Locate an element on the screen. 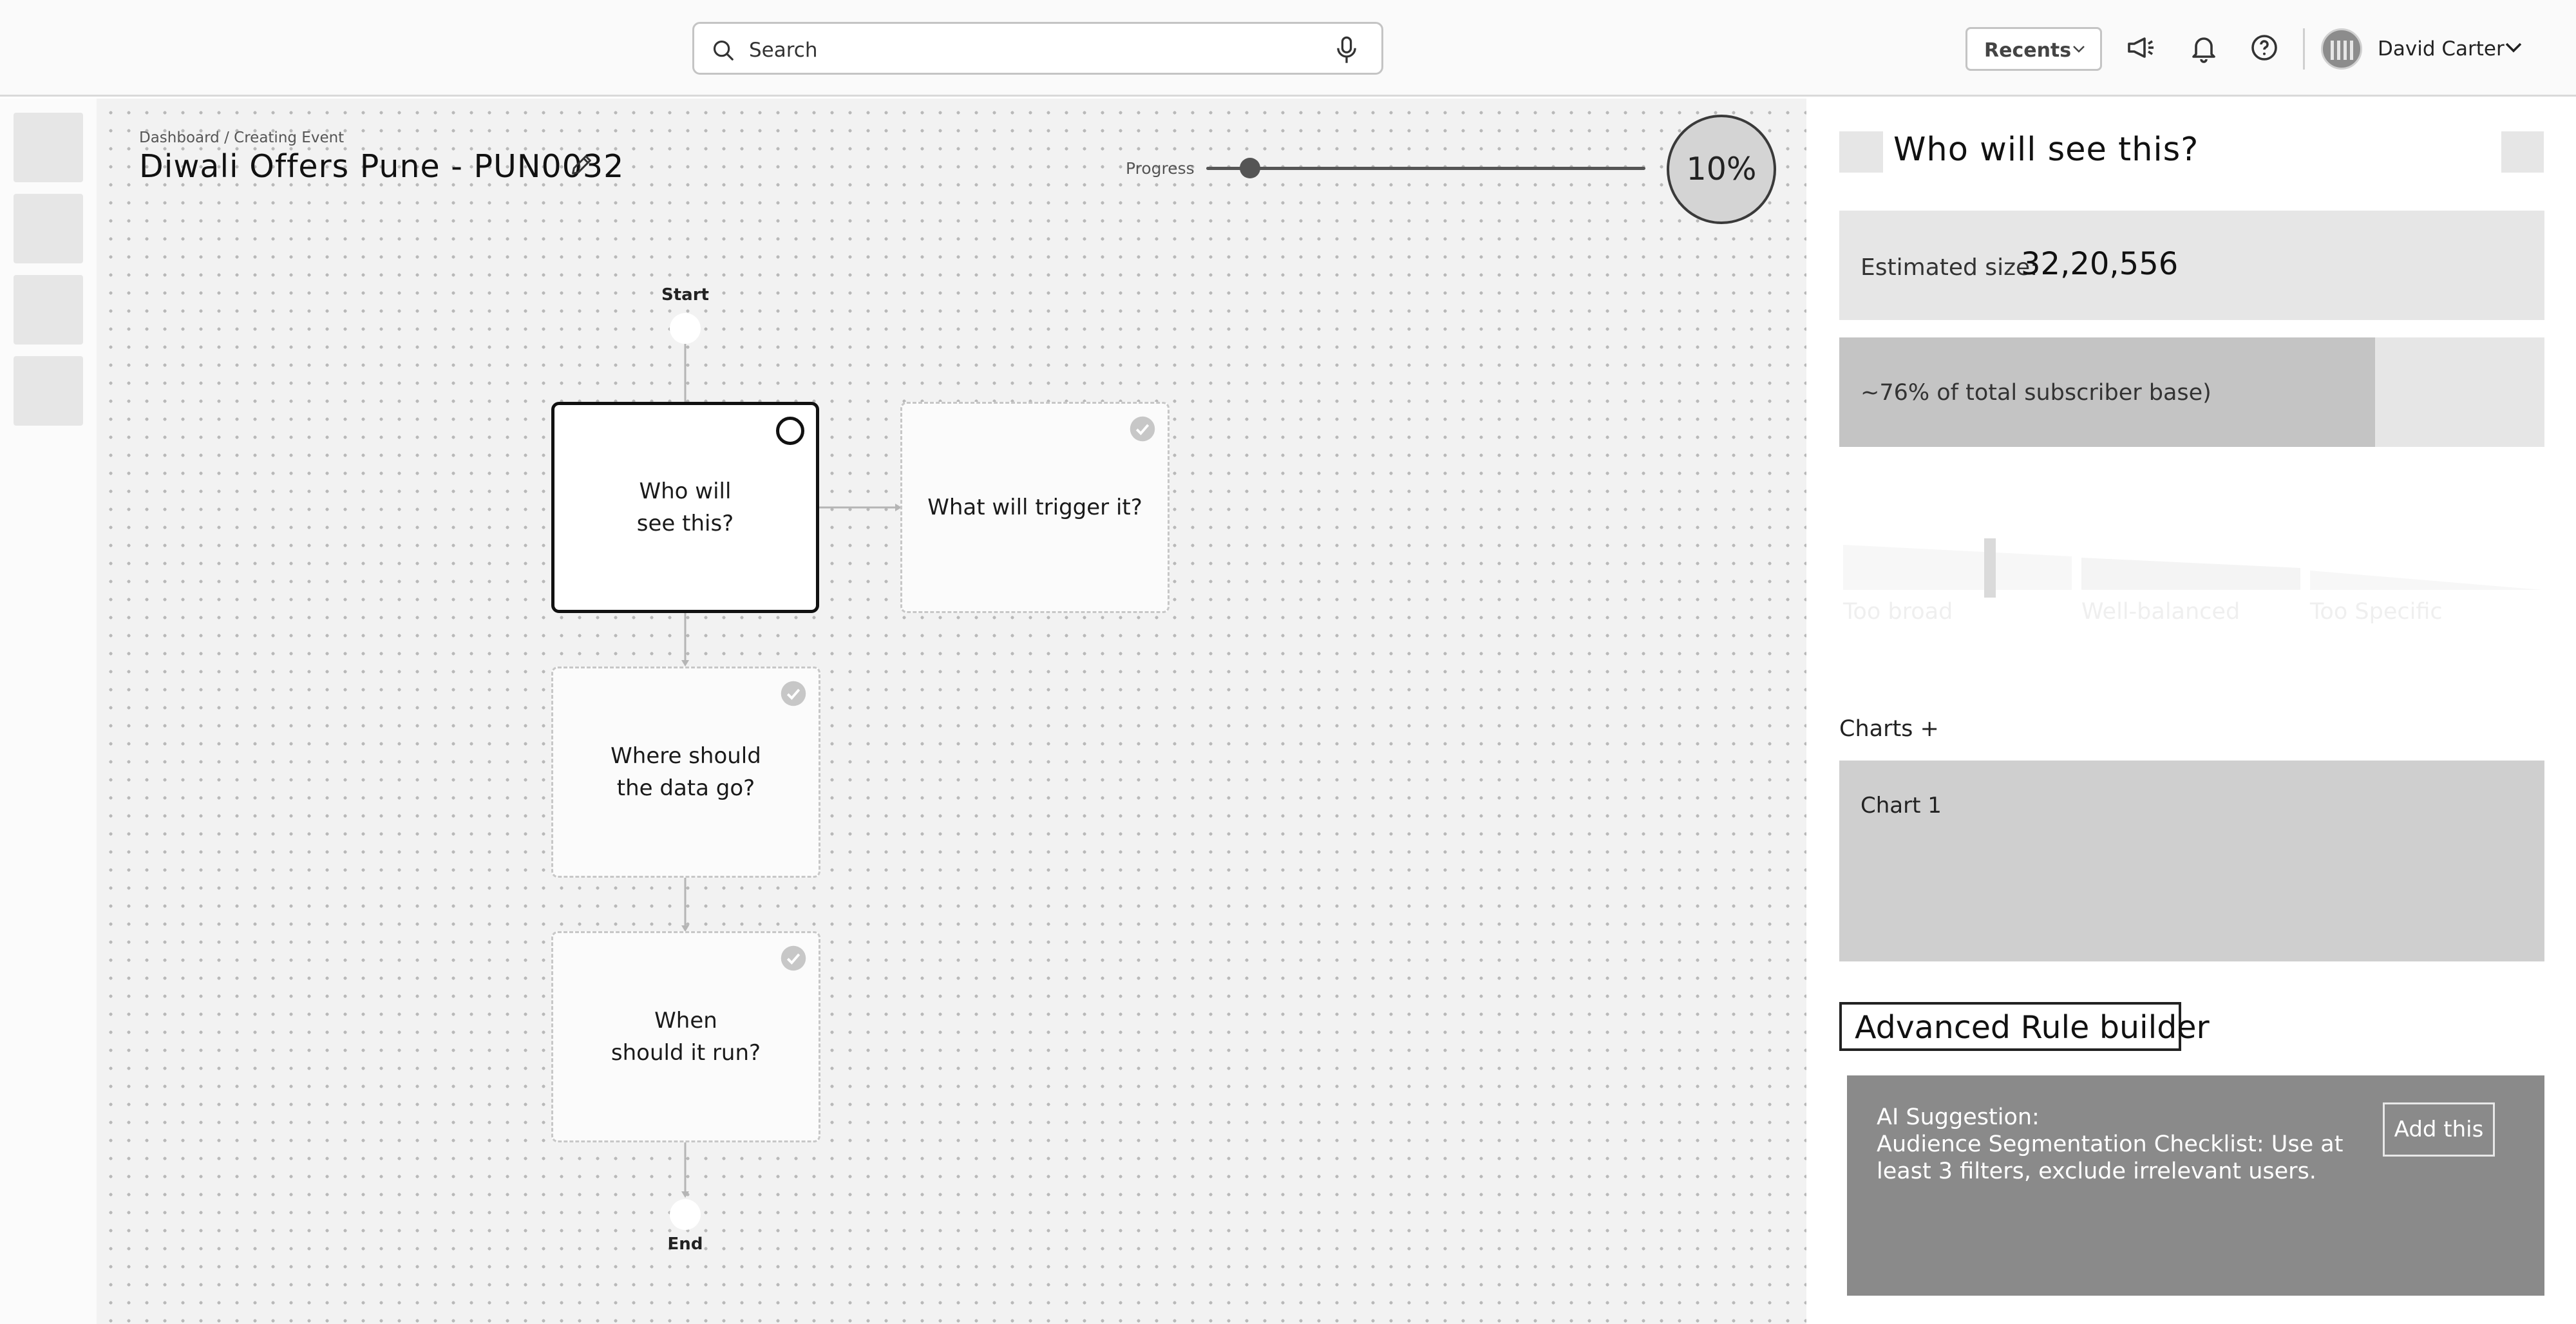 The width and height of the screenshot is (2576, 1324). progress-slider-thumb is located at coordinates (1251, 168).